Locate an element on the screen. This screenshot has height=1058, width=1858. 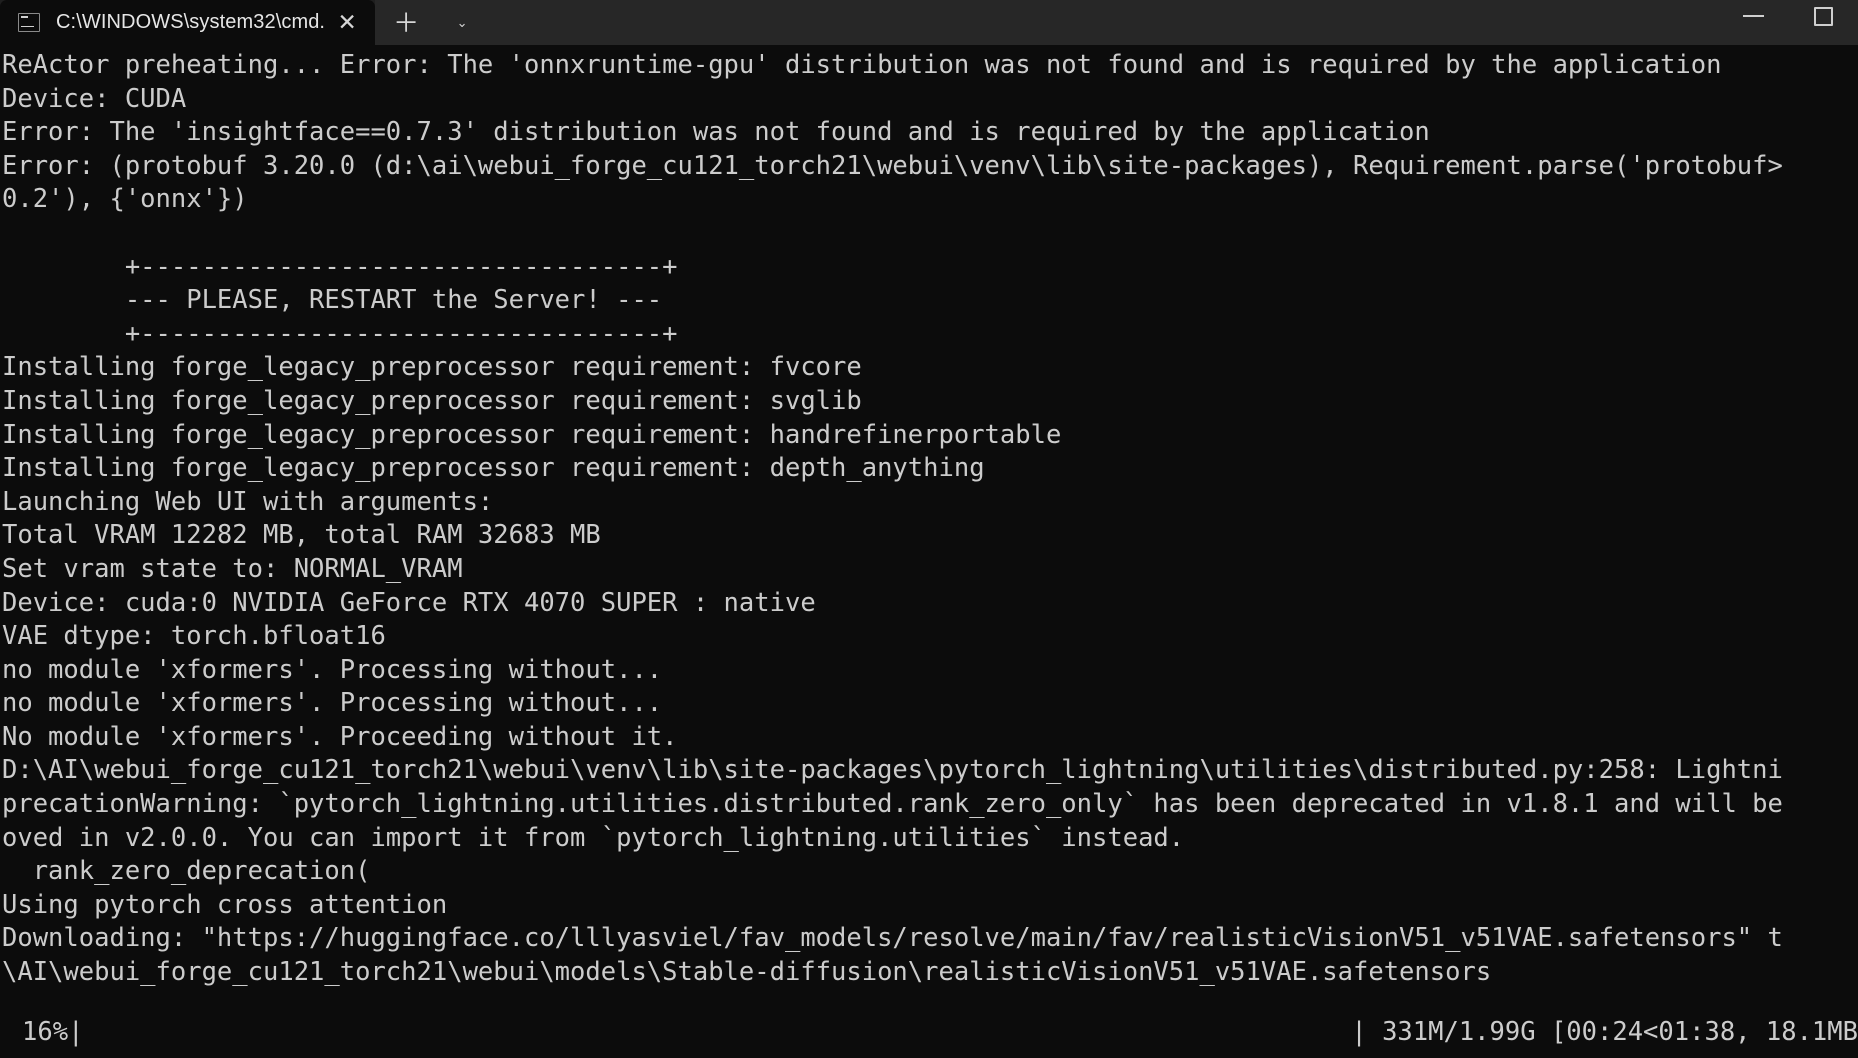
close-icon: ✕ is located at coordinates (347, 23).